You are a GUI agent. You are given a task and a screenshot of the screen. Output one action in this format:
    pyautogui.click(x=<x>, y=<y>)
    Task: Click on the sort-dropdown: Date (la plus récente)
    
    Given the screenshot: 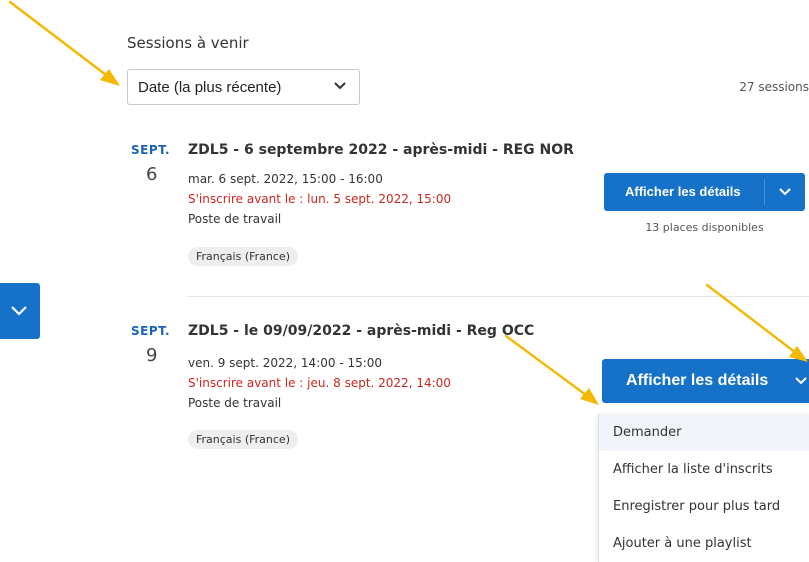 What is the action you would take?
    pyautogui.click(x=243, y=87)
    